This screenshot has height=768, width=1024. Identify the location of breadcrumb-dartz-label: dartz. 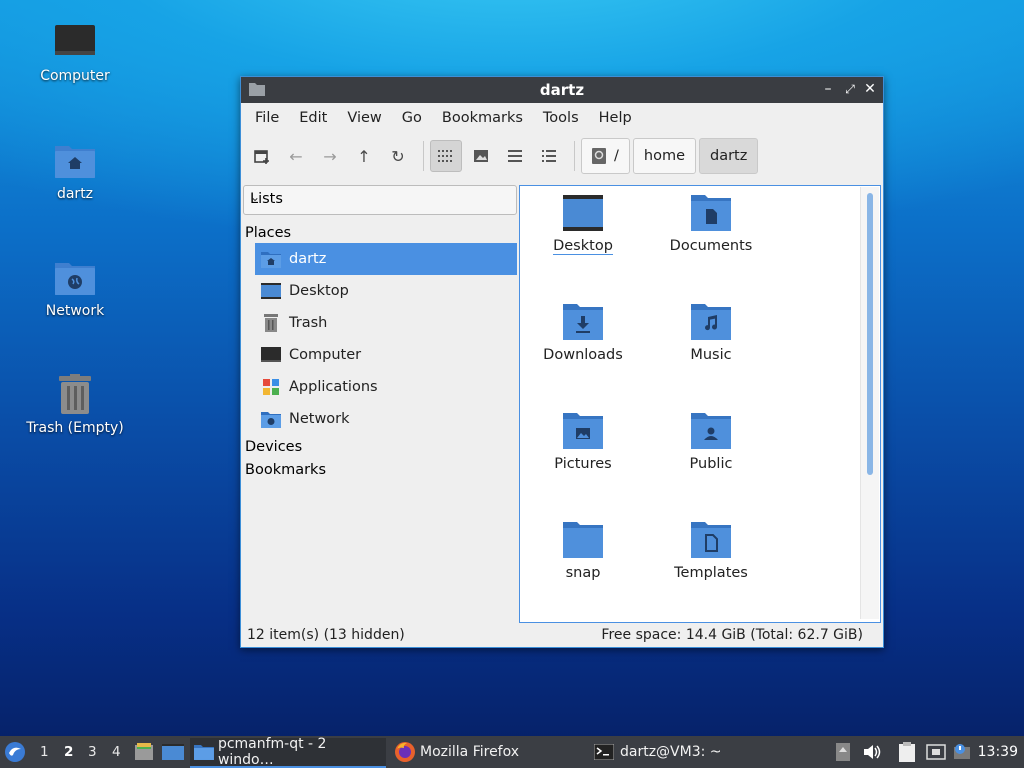
(729, 156).